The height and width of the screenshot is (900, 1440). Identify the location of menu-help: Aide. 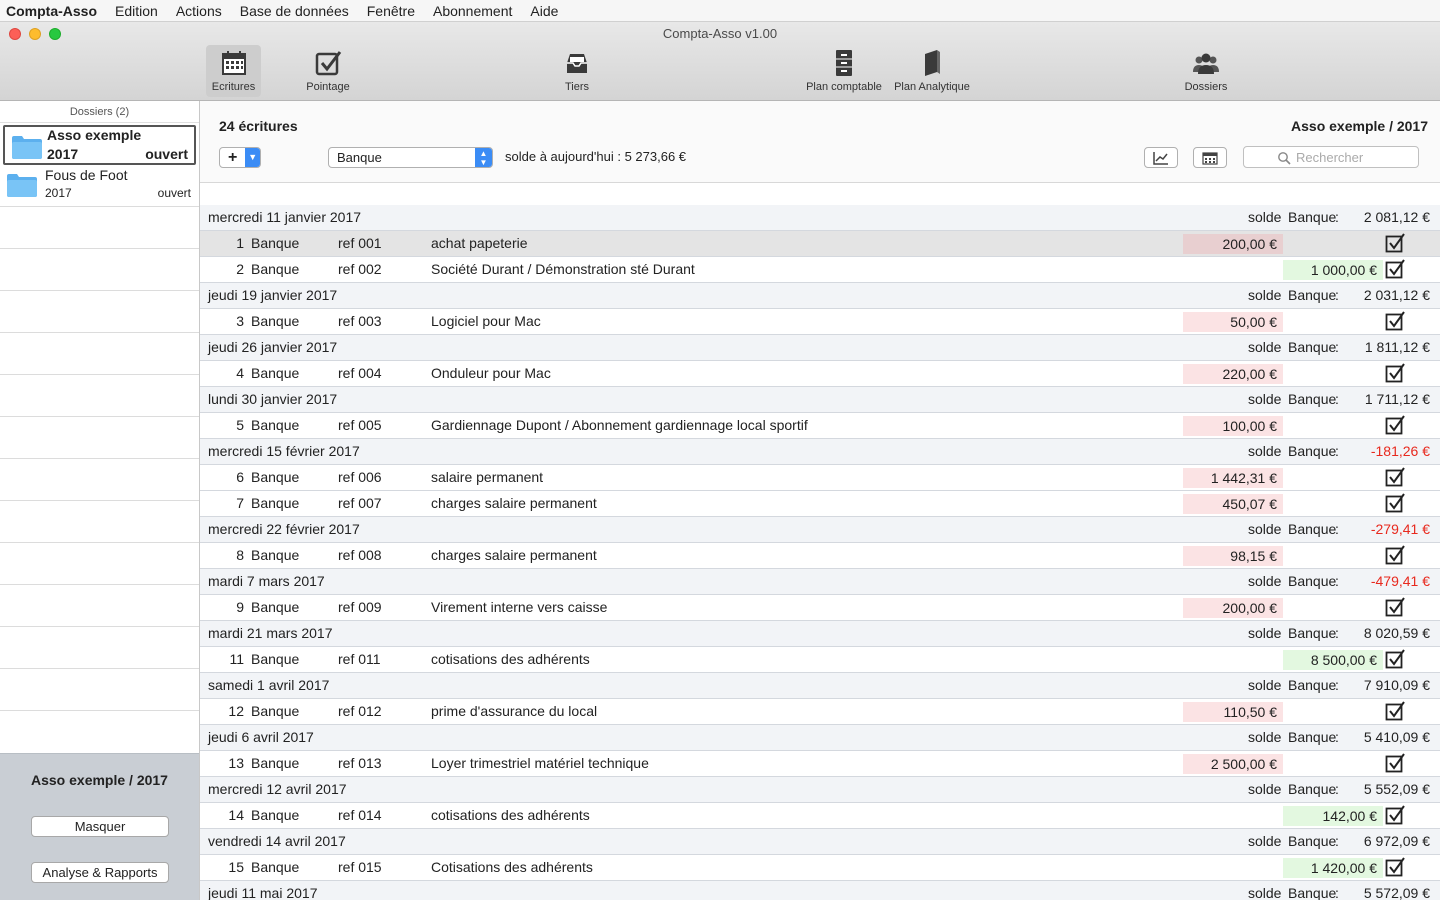
(544, 11).